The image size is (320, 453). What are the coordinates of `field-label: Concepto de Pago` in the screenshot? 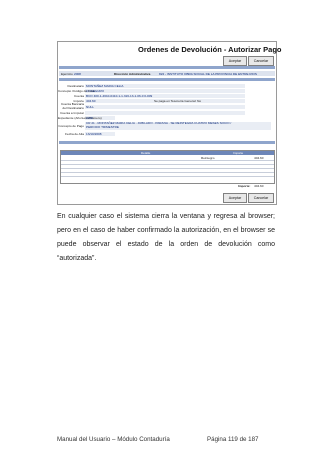 It's located at (71, 126).